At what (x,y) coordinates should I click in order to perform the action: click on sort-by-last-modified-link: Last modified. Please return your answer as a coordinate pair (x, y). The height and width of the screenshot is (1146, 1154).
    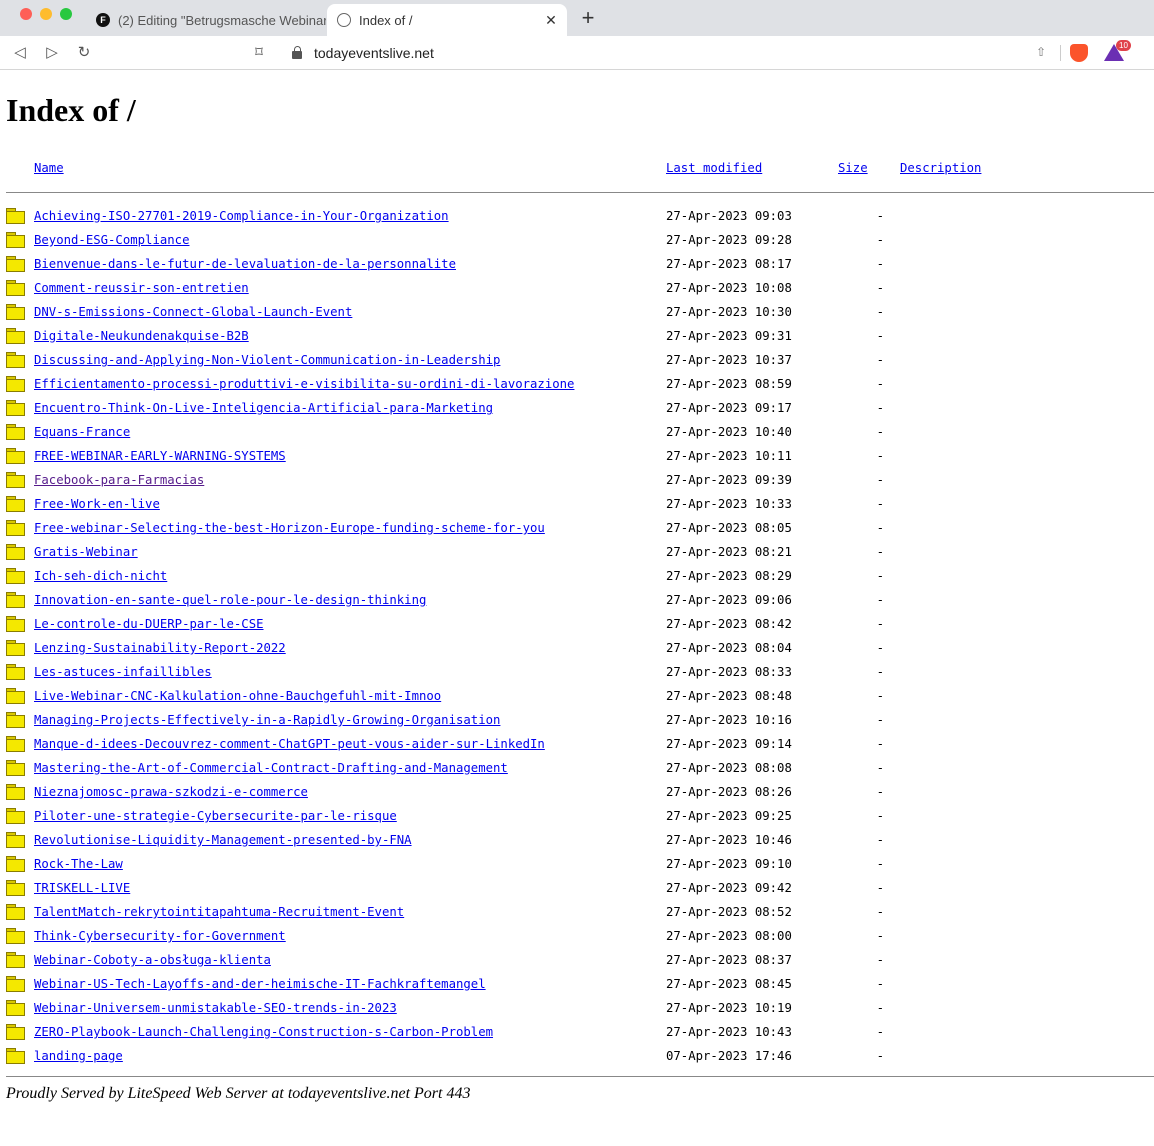
    Looking at the image, I should click on (714, 168).